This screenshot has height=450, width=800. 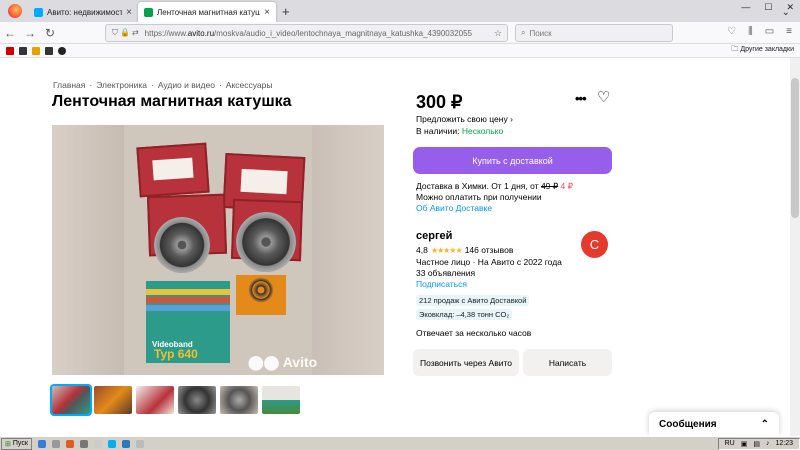 What do you see at coordinates (789, 31) in the screenshot?
I see `menu-icon: ≡` at bounding box center [789, 31].